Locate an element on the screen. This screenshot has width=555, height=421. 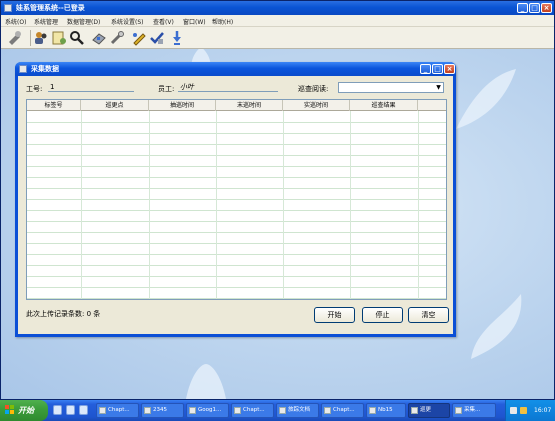
users-icon is located at coordinates (41, 38).